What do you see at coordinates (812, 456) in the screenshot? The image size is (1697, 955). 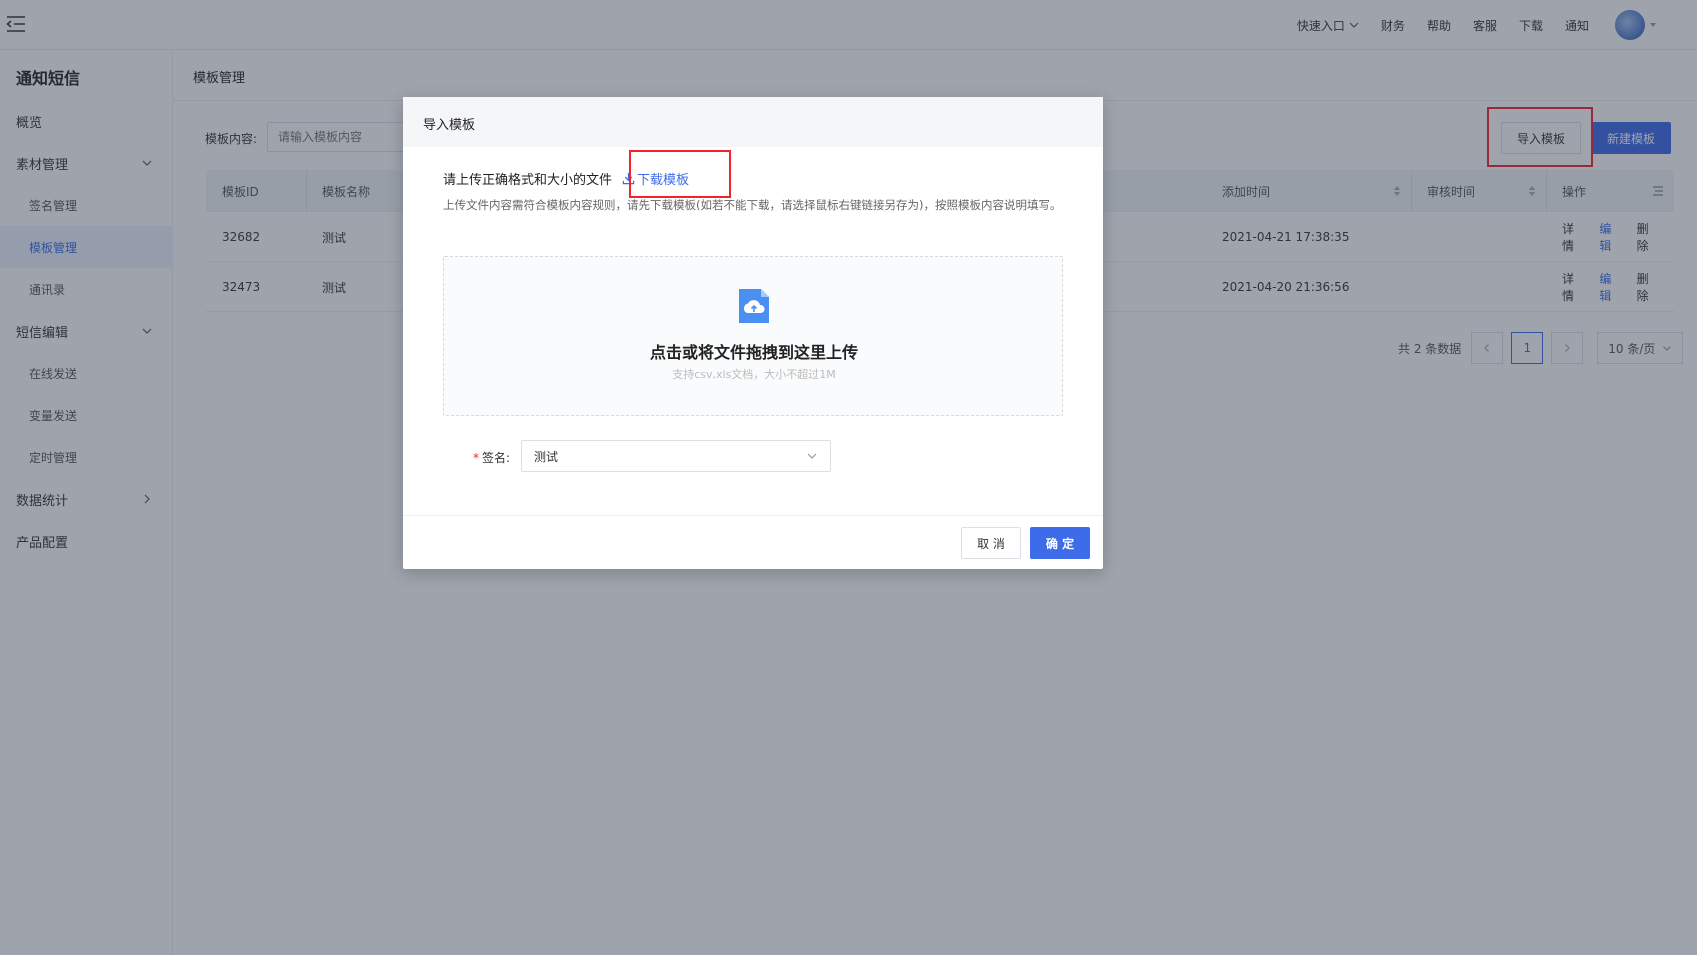 I see `chevron-down-icon` at bounding box center [812, 456].